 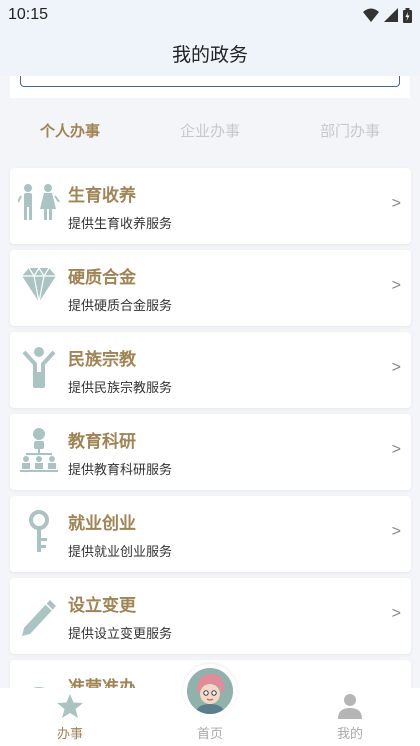 I want to click on key-icon, so click(x=39, y=531).